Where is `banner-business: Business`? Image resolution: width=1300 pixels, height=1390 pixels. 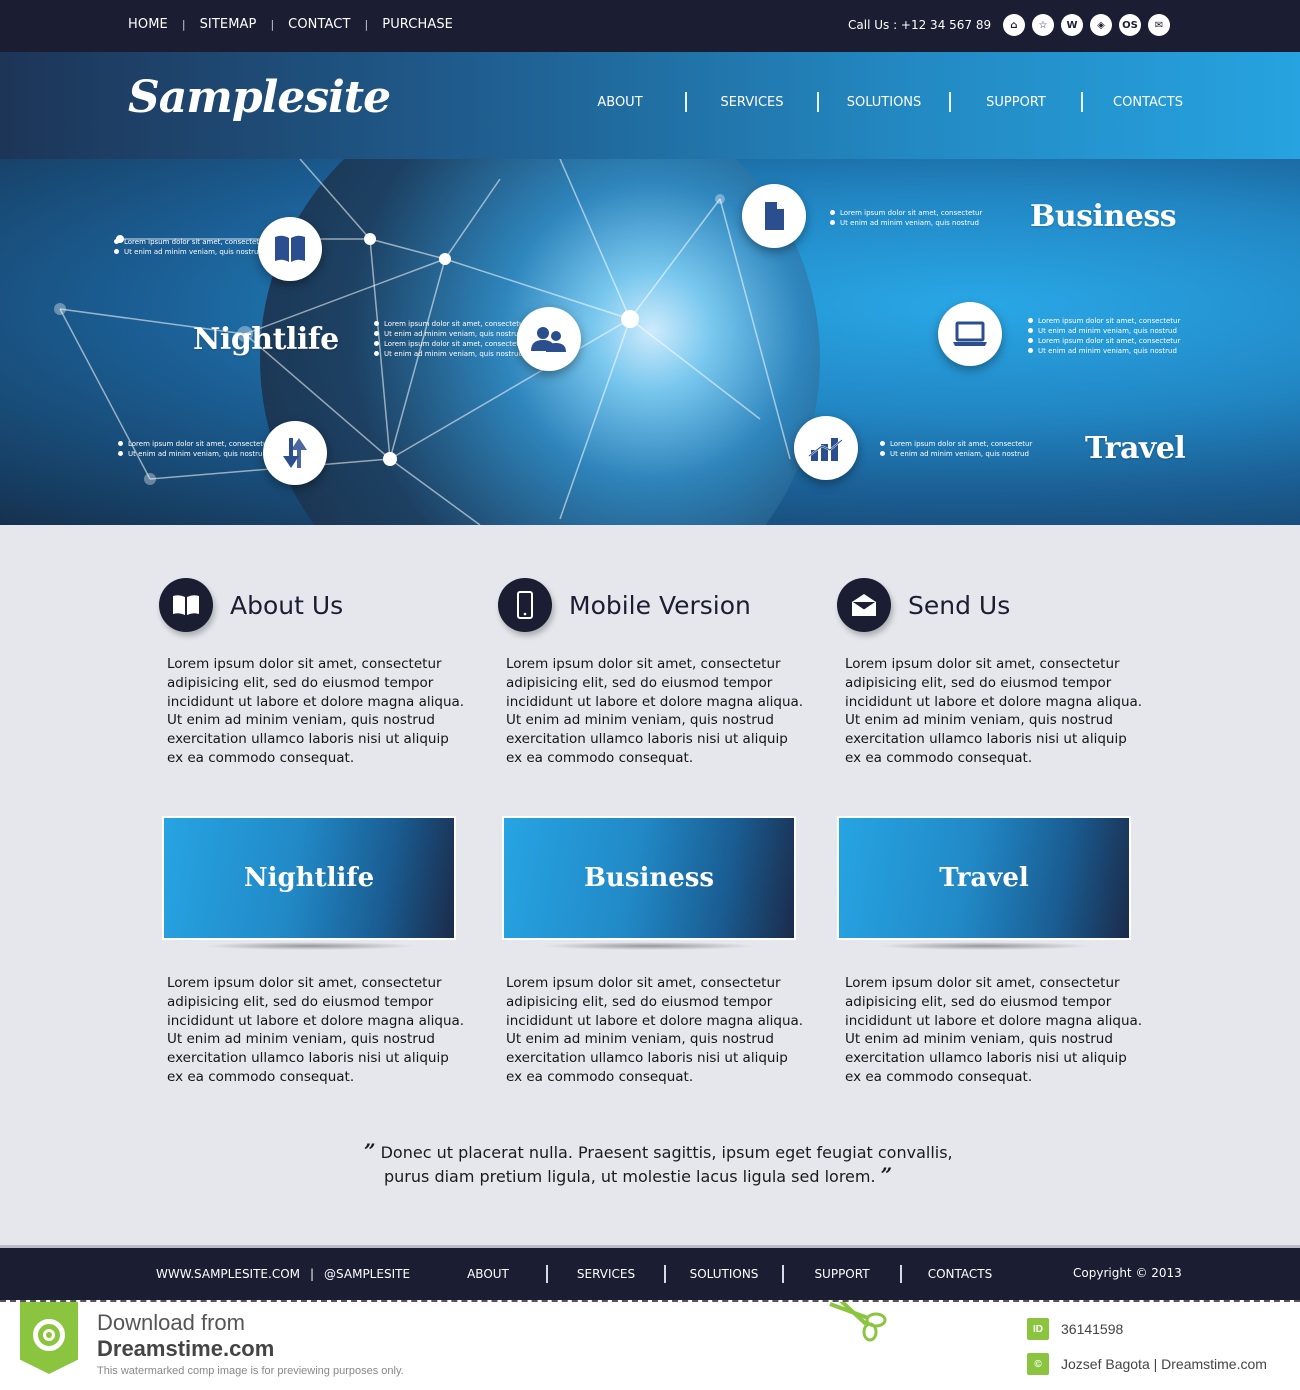 banner-business: Business is located at coordinates (649, 883).